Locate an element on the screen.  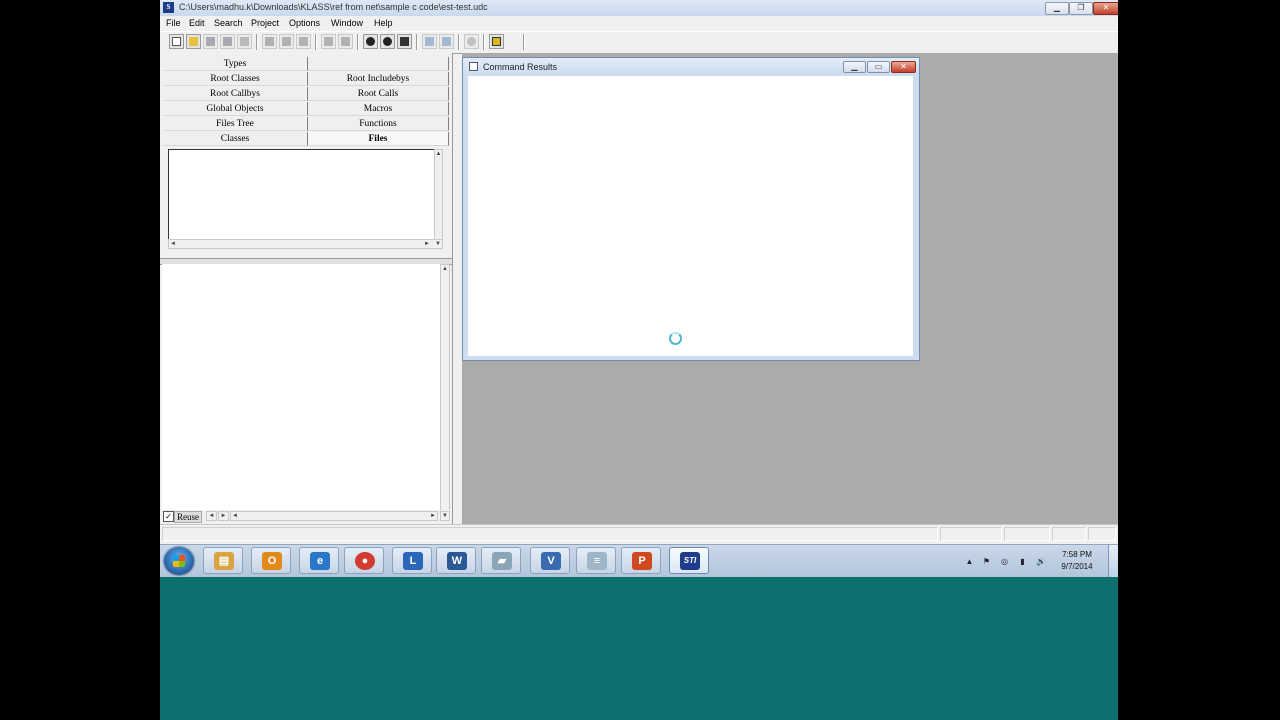
back-icon is located at coordinates (429, 41).